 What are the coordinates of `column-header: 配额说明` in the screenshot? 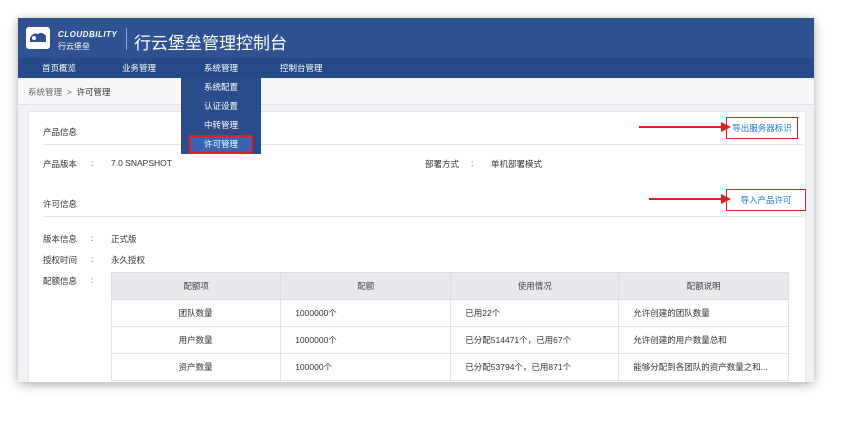 It's located at (703, 286).